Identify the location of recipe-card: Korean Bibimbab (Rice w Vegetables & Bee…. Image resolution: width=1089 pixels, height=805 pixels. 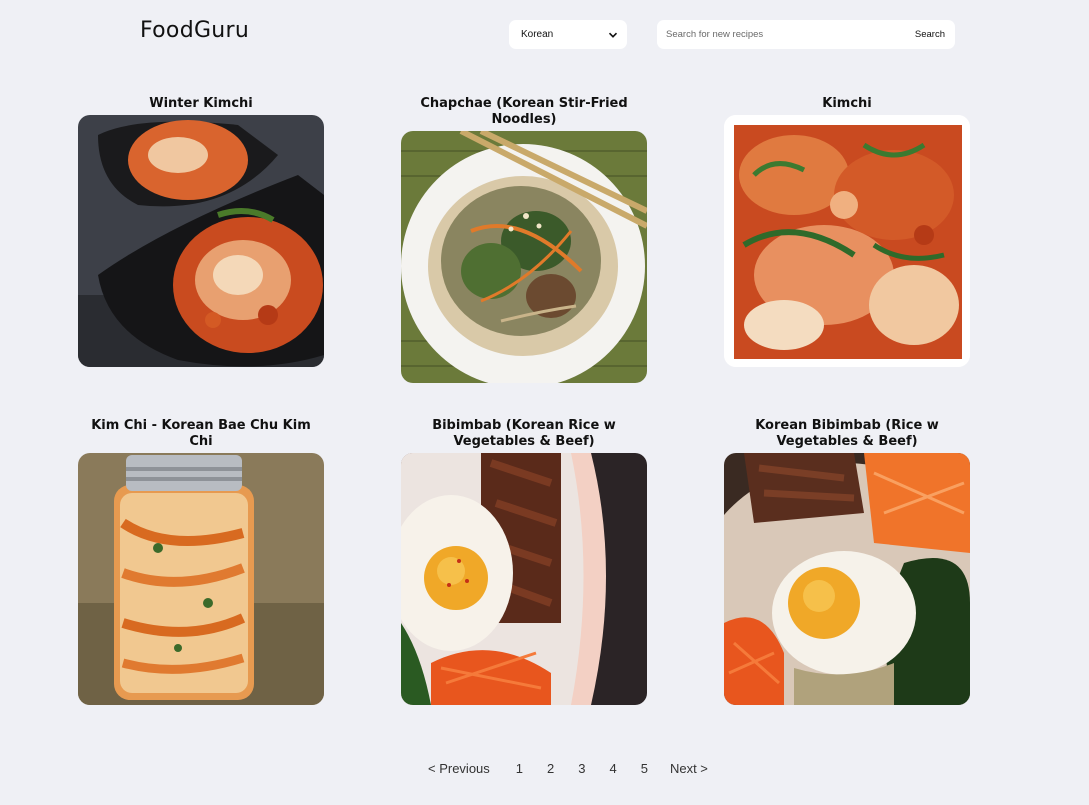
(847, 561).